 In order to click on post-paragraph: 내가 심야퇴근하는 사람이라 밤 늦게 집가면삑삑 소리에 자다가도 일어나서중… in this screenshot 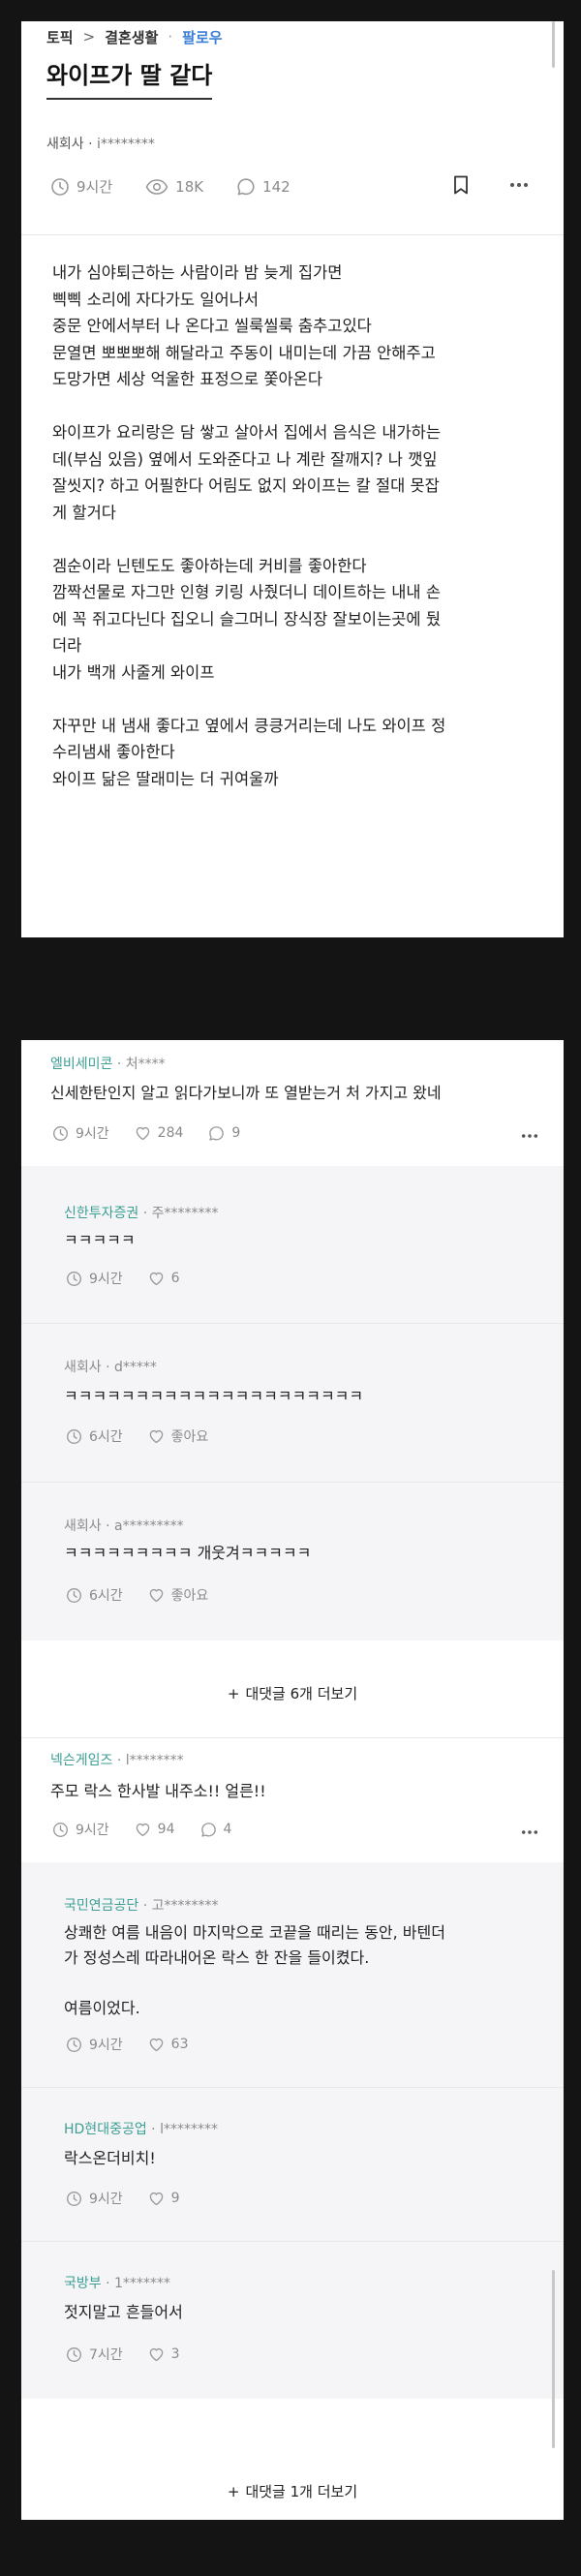, I will do `click(296, 326)`.